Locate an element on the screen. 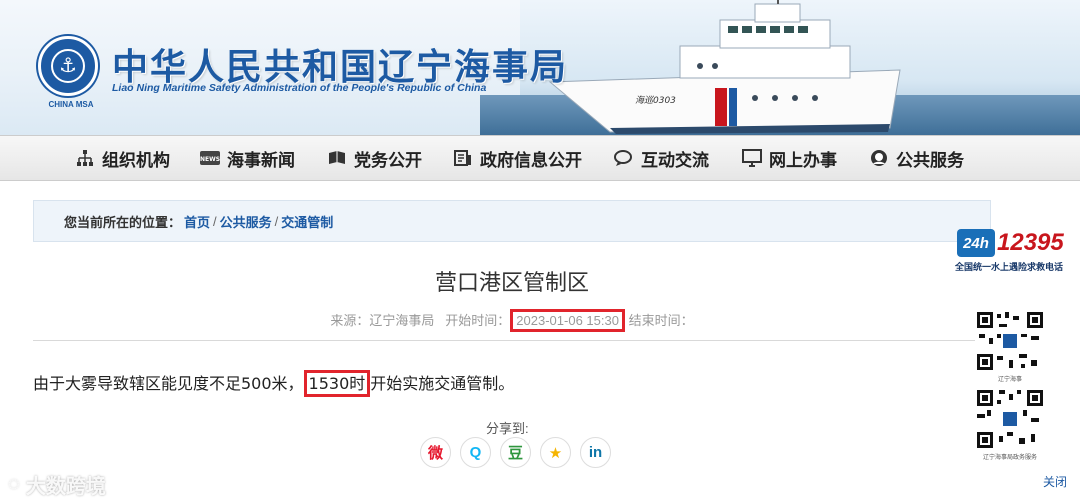  body-text-after: 开始实施交通管制。 is located at coordinates (442, 383).